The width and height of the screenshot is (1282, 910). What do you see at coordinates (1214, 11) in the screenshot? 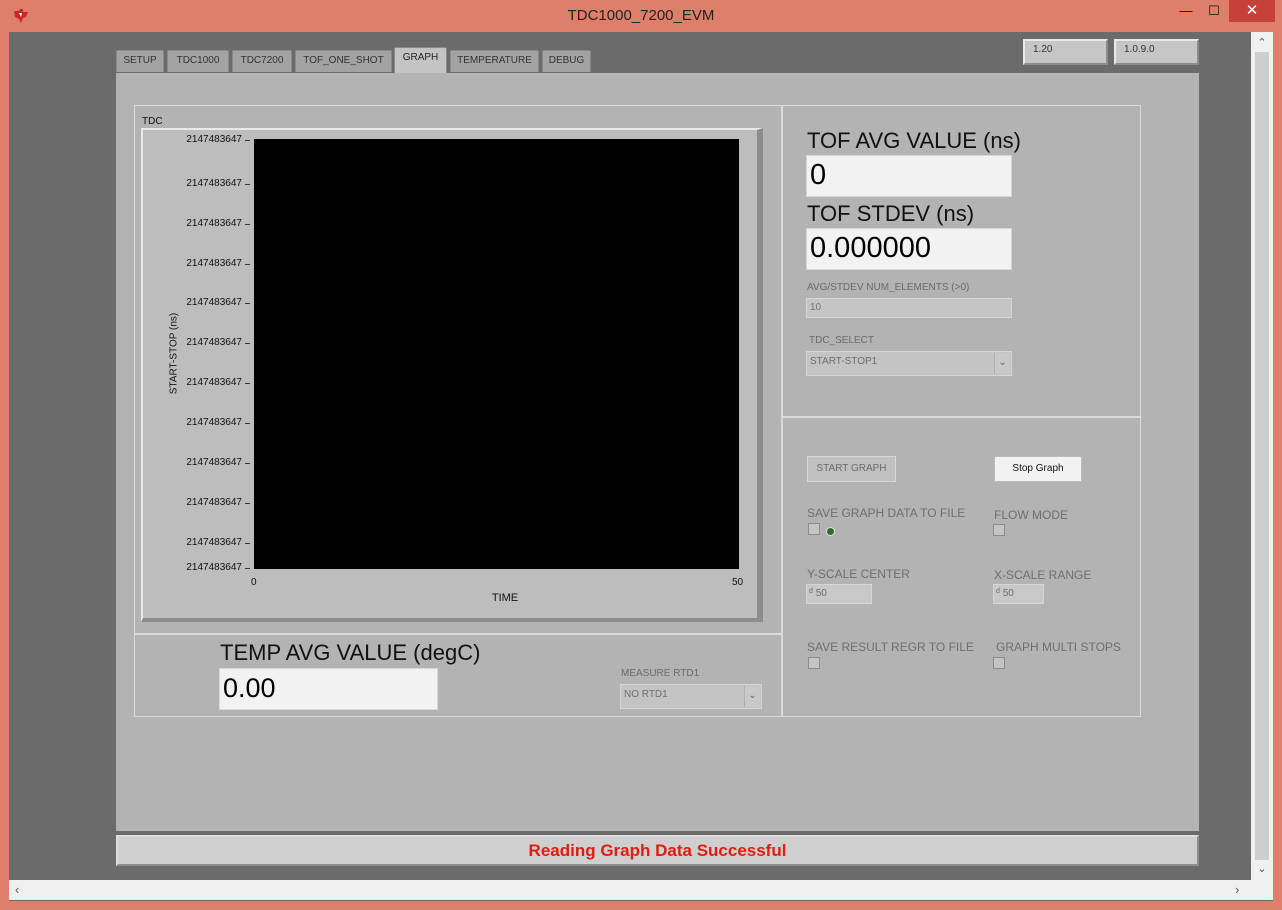
I see `maximize-button: ☐` at bounding box center [1214, 11].